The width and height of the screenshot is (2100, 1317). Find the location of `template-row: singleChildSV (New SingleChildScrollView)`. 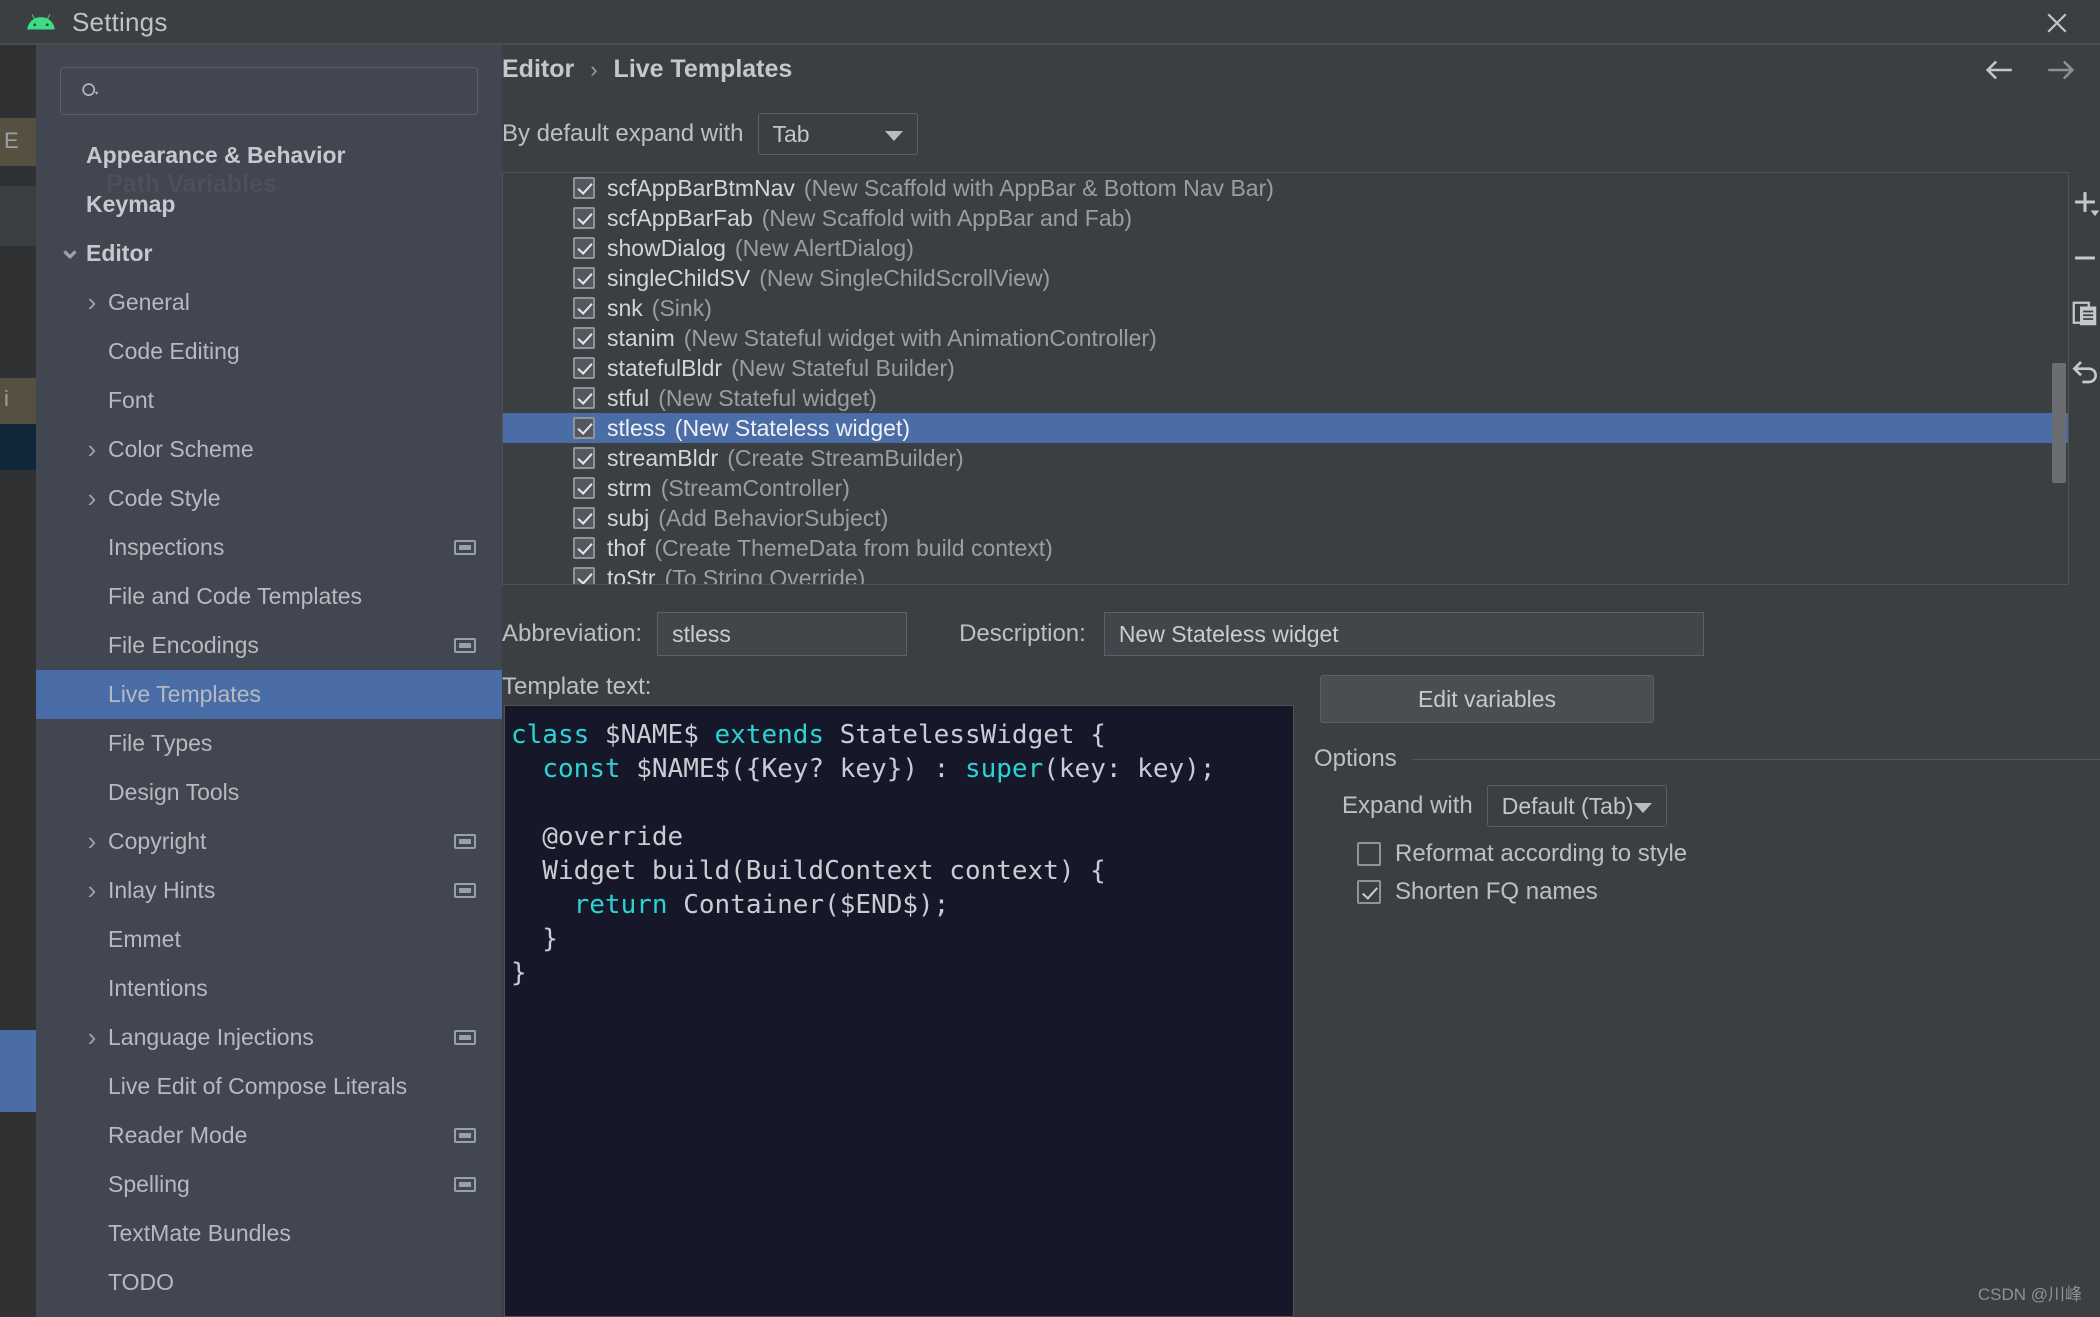

template-row: singleChildSV (New SingleChildScrollView) is located at coordinates (1285, 278).